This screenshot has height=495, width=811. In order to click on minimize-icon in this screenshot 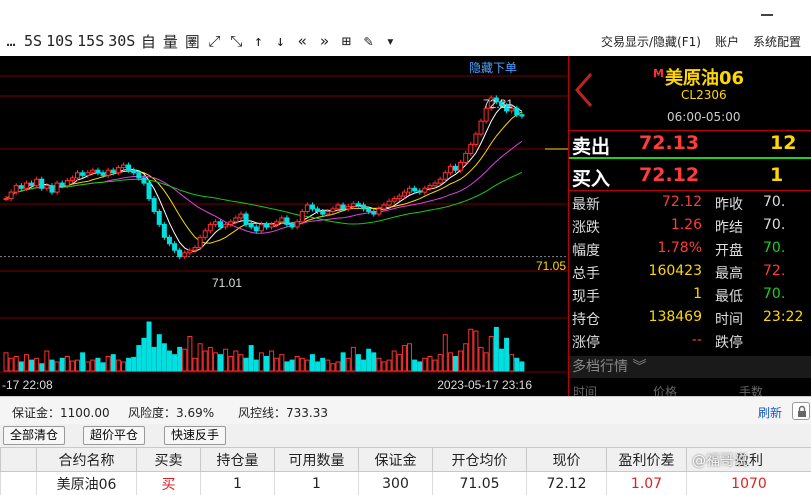, I will do `click(768, 11)`.